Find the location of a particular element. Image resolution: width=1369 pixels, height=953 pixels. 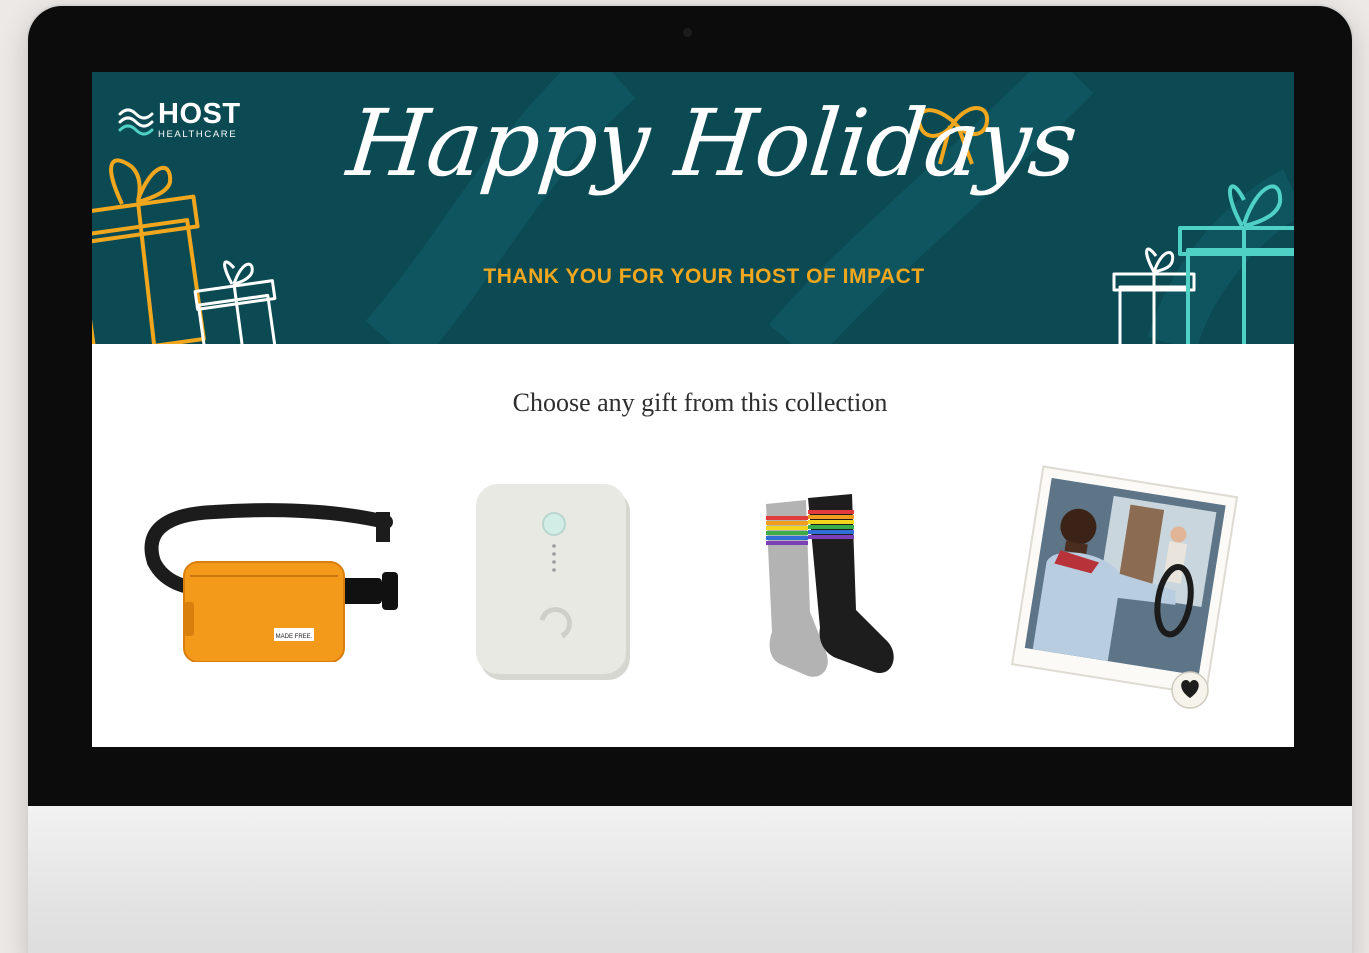

monitor-chin is located at coordinates (690, 879).